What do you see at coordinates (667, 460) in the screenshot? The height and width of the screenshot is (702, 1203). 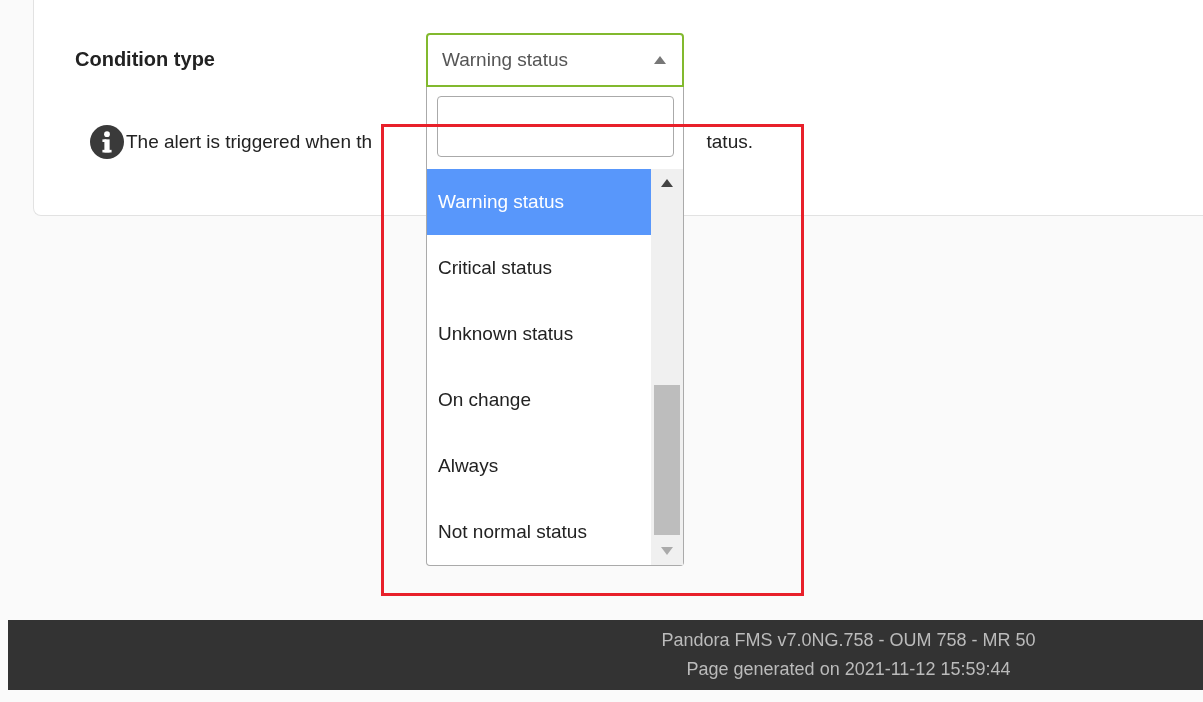 I see `scrollbar-thumb` at bounding box center [667, 460].